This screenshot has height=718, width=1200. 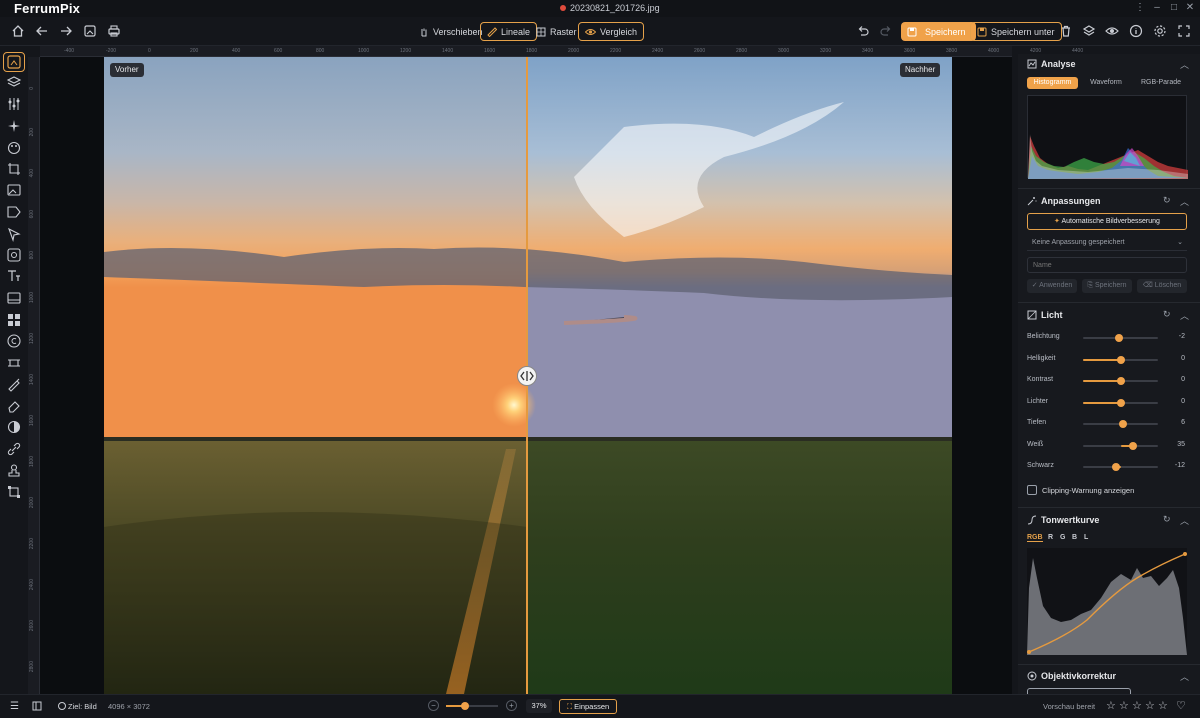 I want to click on slider-weiß: Weiß 35, so click(x=1107, y=446).